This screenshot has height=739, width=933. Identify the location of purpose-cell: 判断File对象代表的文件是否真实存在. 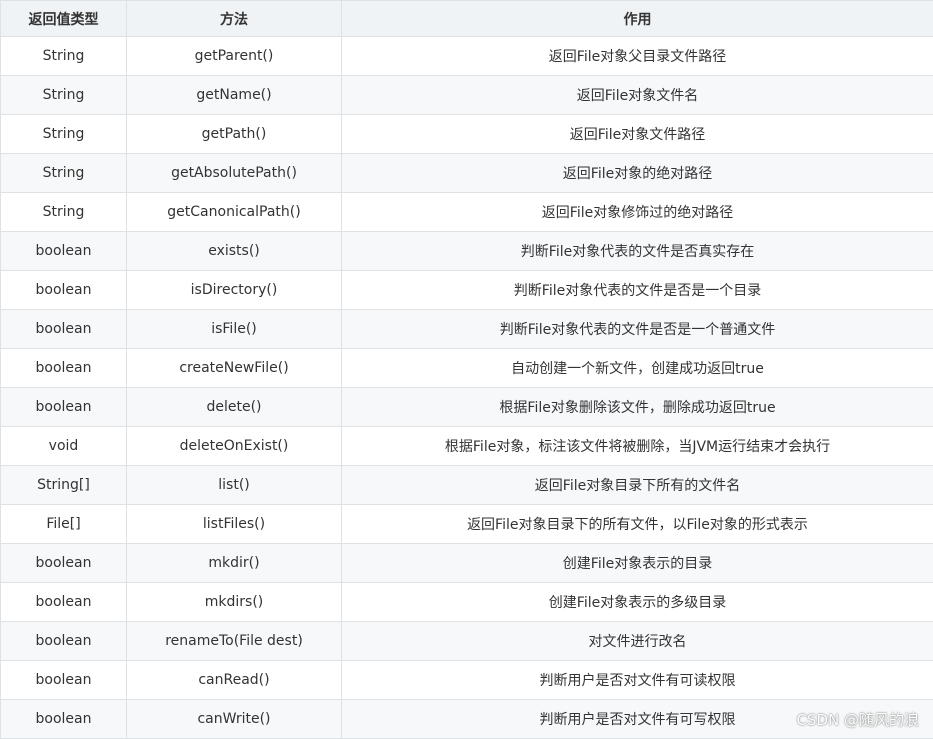
(637, 251).